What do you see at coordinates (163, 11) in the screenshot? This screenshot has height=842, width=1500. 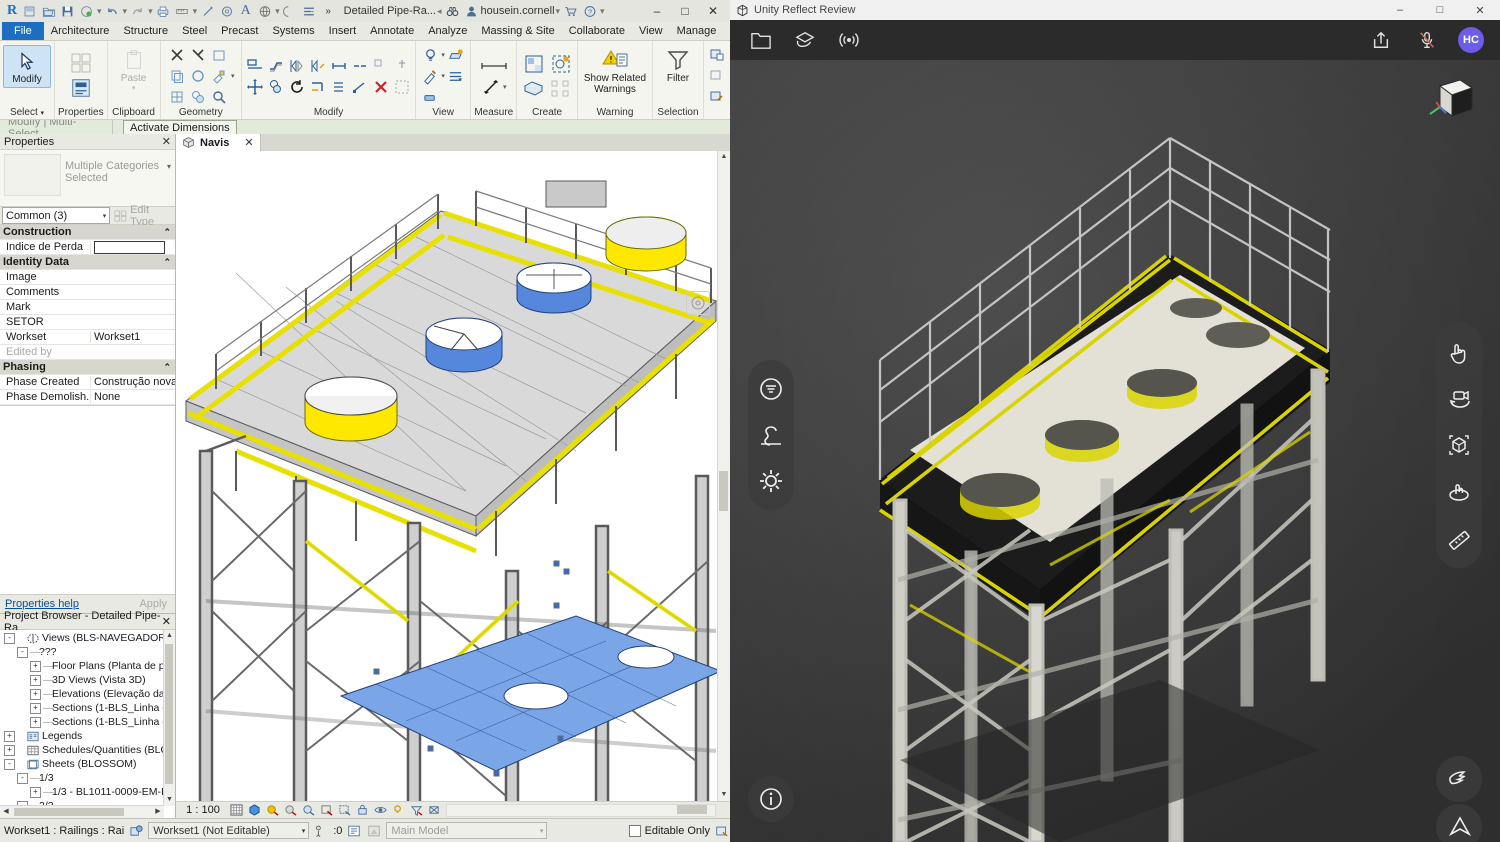 I see `print-icon` at bounding box center [163, 11].